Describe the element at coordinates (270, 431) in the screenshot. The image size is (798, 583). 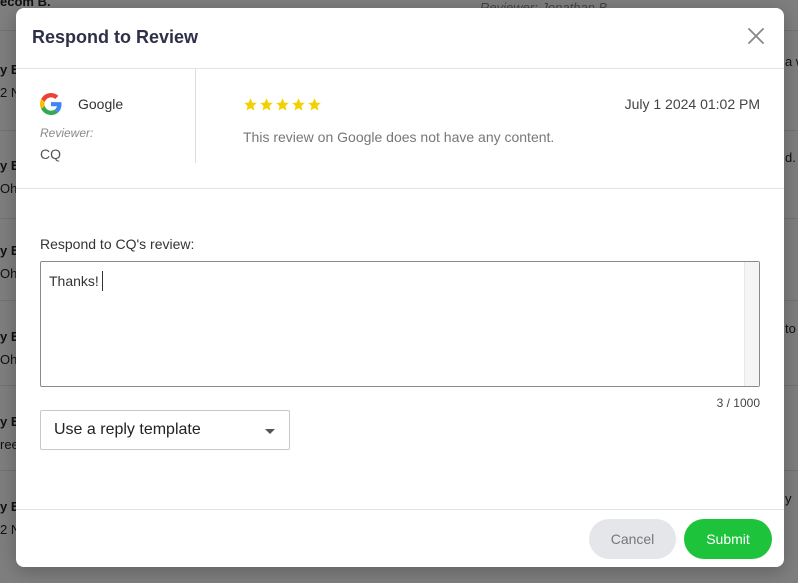
I see `chevron-down-icon` at that location.